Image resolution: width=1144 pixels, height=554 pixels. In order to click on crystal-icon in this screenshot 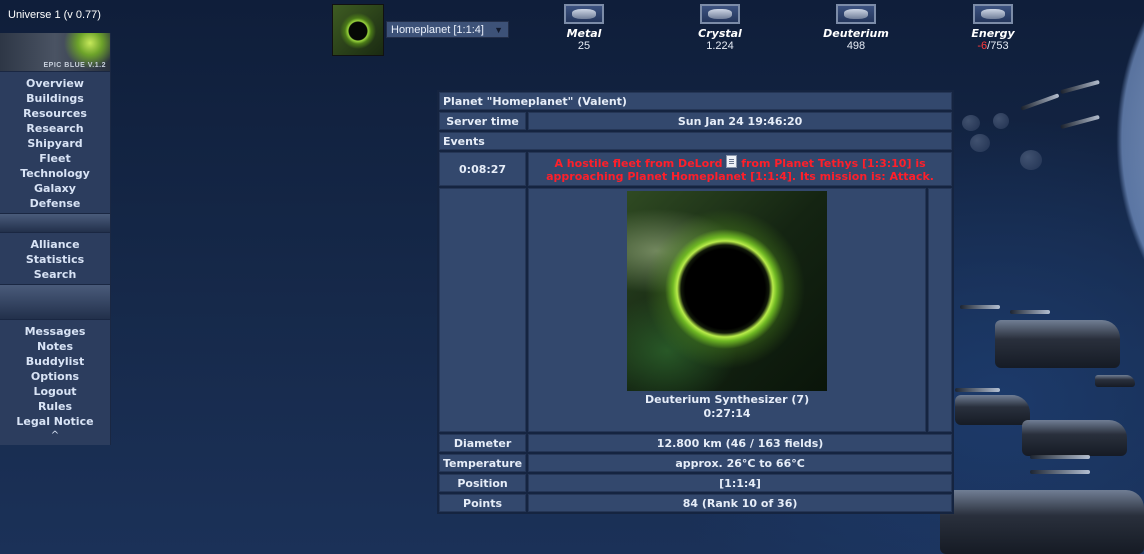, I will do `click(720, 14)`.